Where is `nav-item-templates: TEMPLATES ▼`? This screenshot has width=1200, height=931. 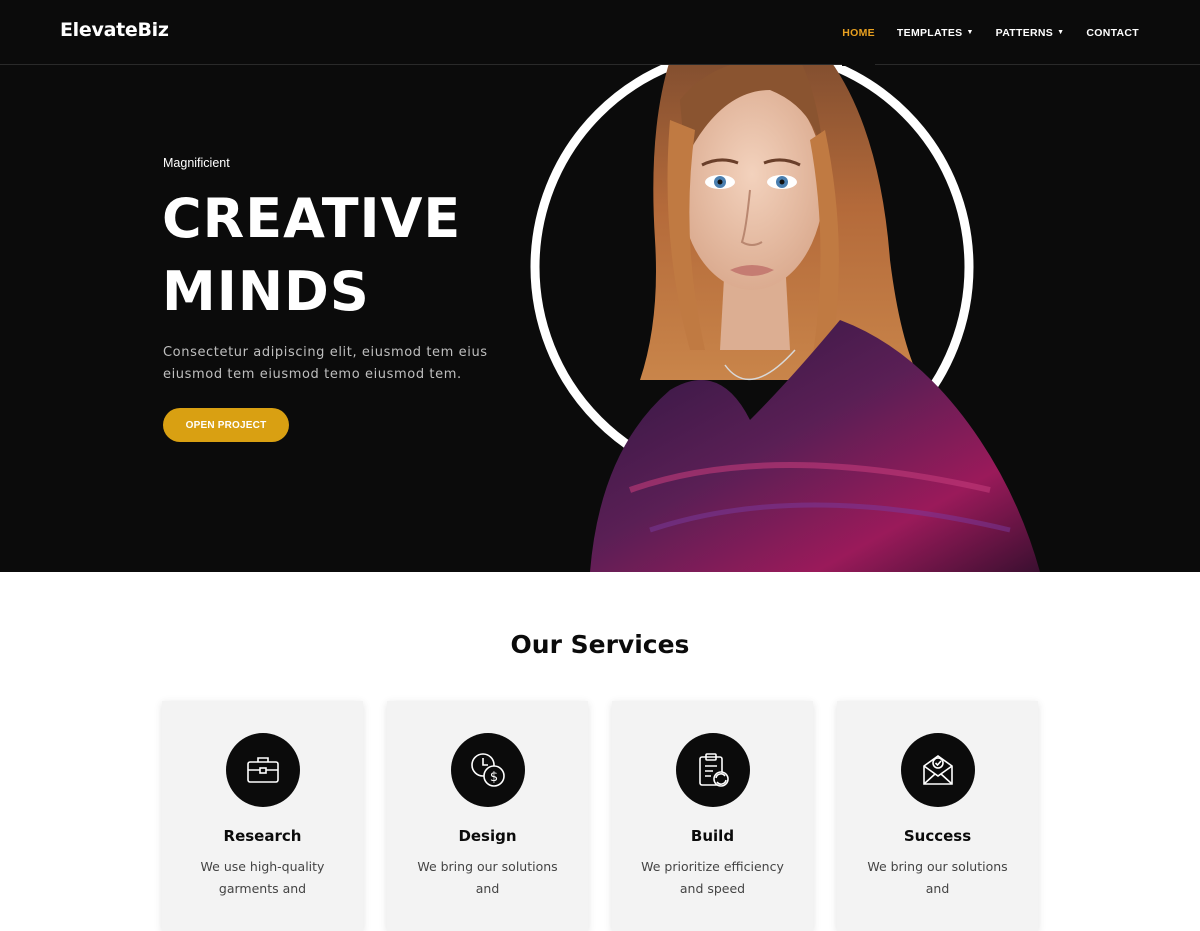
nav-item-templates: TEMPLATES ▼ is located at coordinates (935, 32).